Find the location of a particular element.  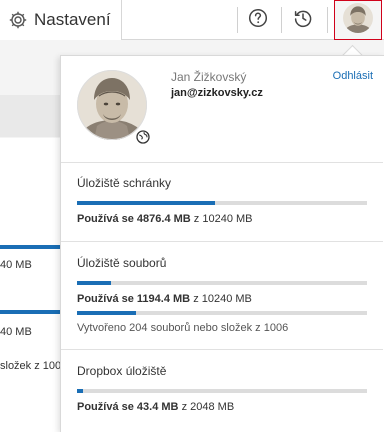

storage-progress-mailbox is located at coordinates (222, 203).